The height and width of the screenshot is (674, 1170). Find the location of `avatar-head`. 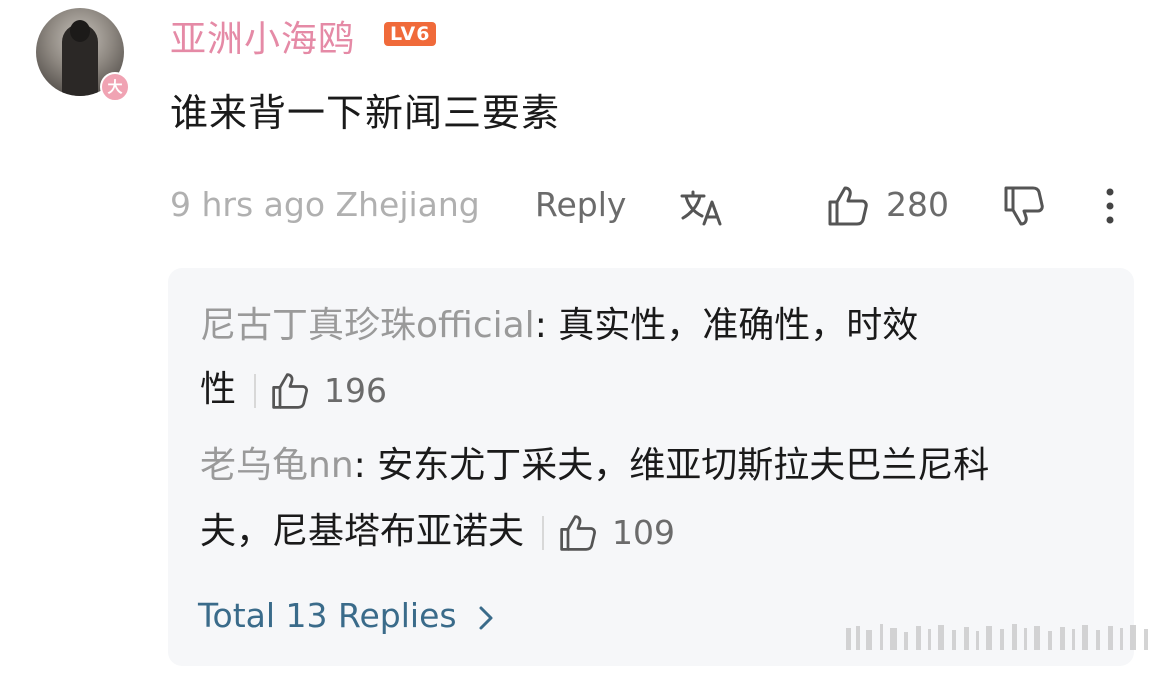

avatar-head is located at coordinates (80, 31).